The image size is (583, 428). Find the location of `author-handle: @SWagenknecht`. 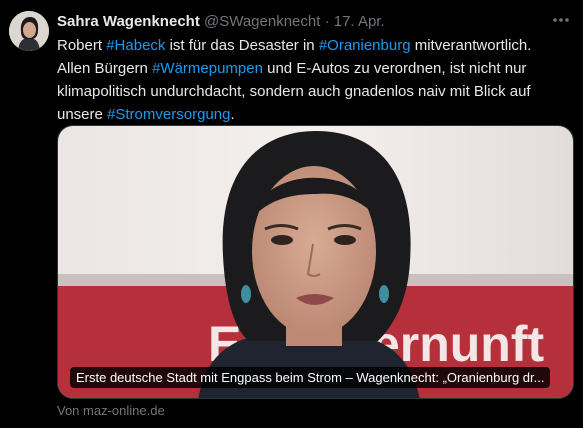

author-handle: @SWagenknecht is located at coordinates (262, 21).